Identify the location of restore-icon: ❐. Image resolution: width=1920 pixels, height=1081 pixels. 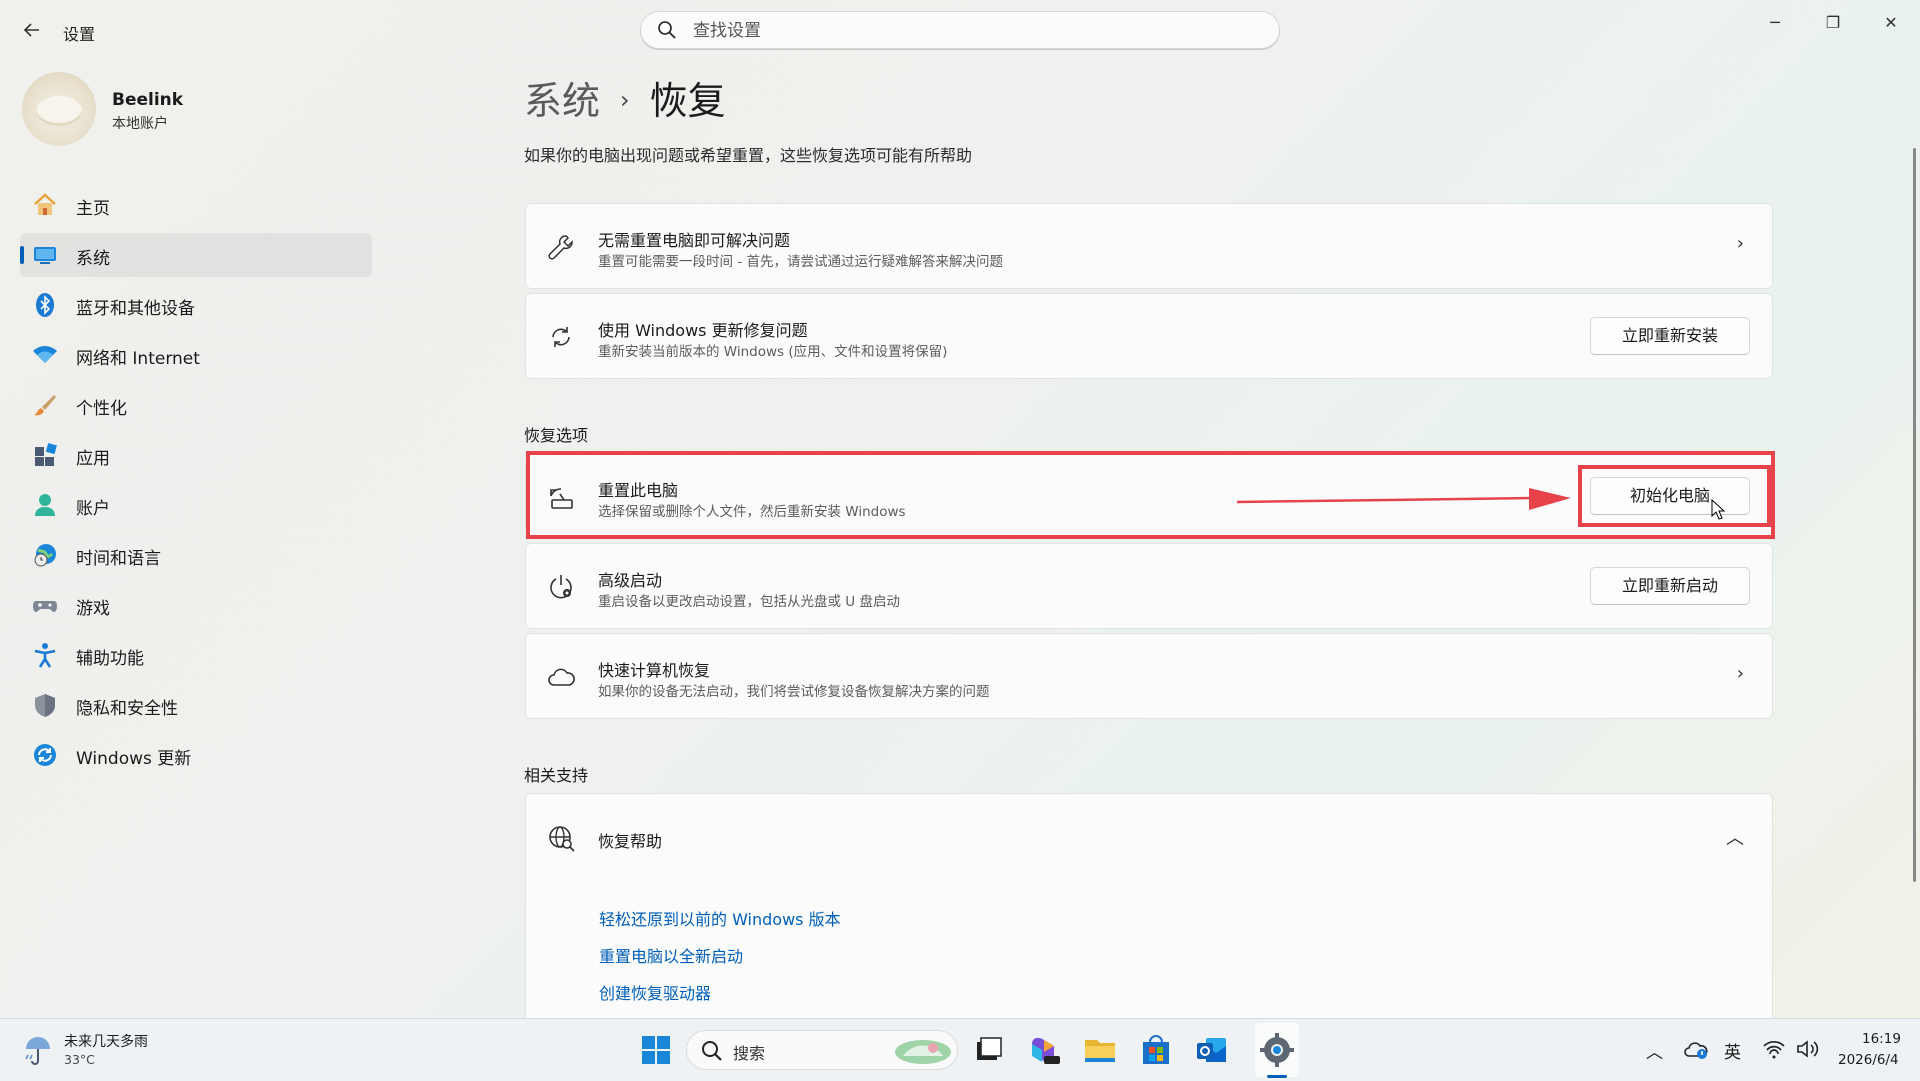
(1833, 22).